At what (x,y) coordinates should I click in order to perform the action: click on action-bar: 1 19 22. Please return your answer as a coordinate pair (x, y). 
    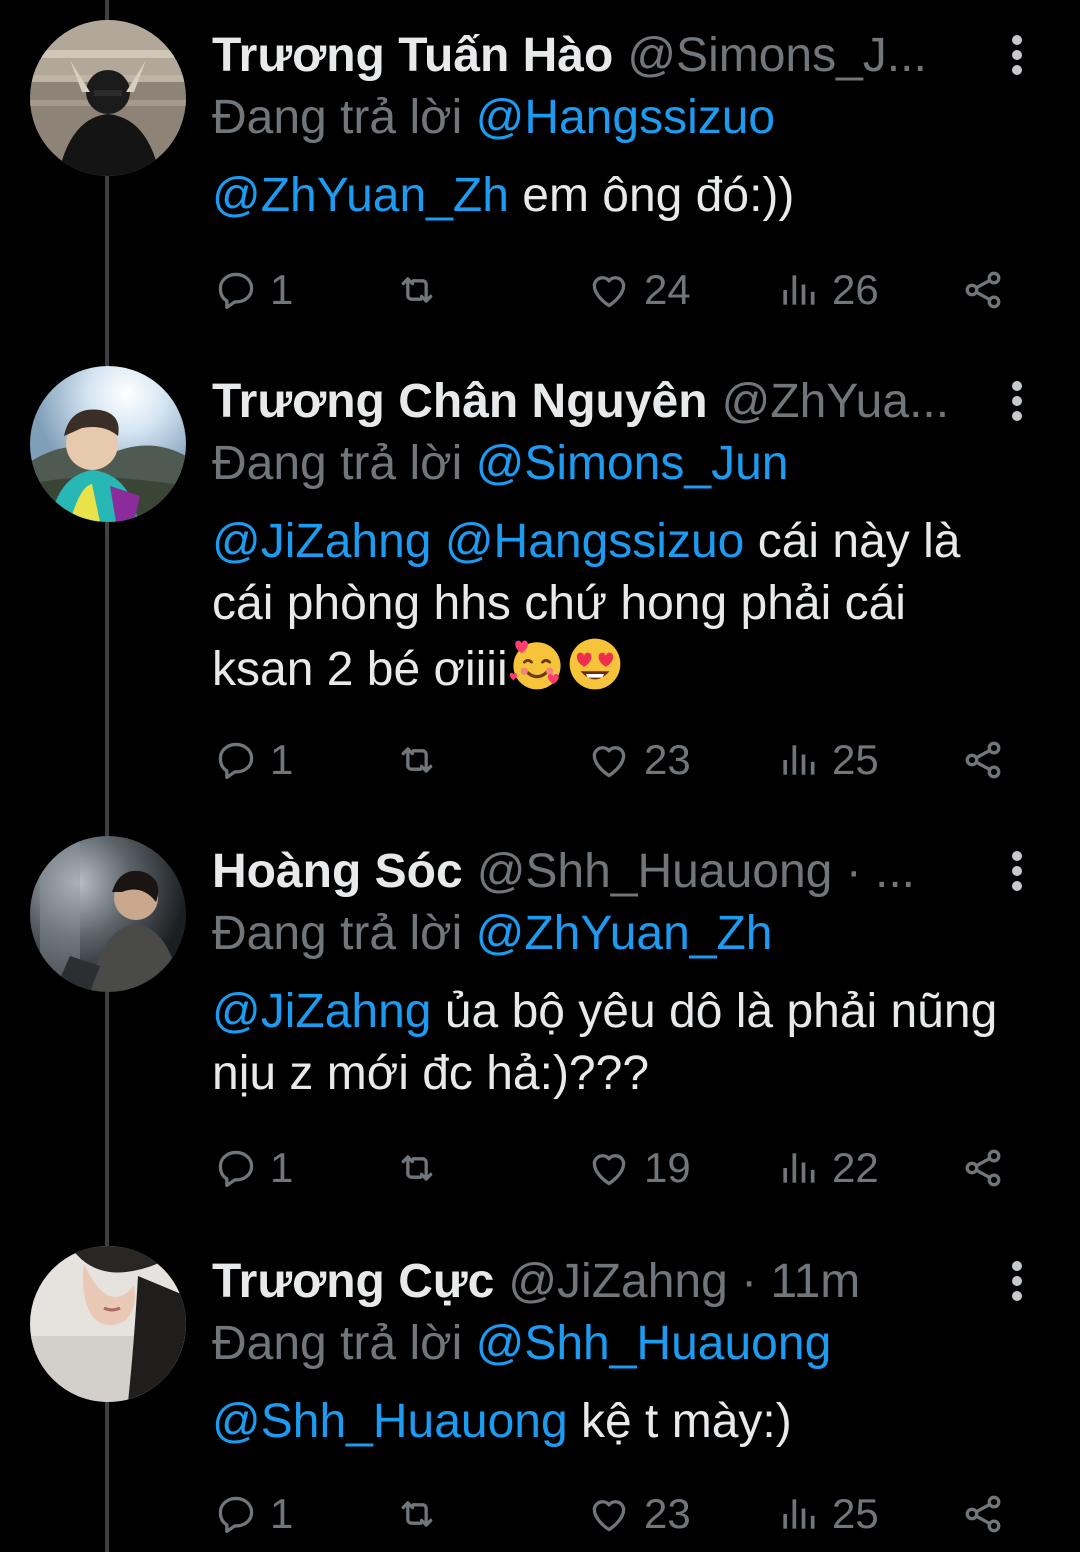
    Looking at the image, I should click on (612, 1168).